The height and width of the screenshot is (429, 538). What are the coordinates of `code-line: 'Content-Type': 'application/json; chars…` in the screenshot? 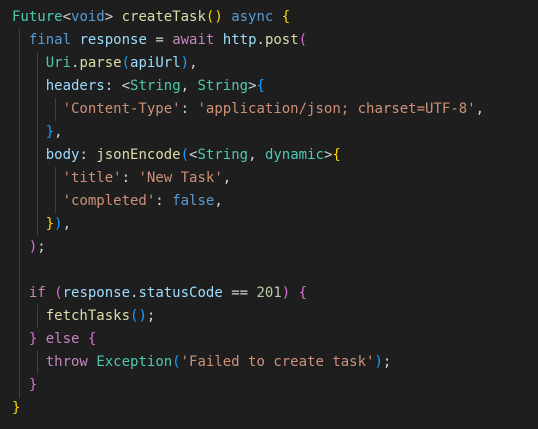 It's located at (248, 109).